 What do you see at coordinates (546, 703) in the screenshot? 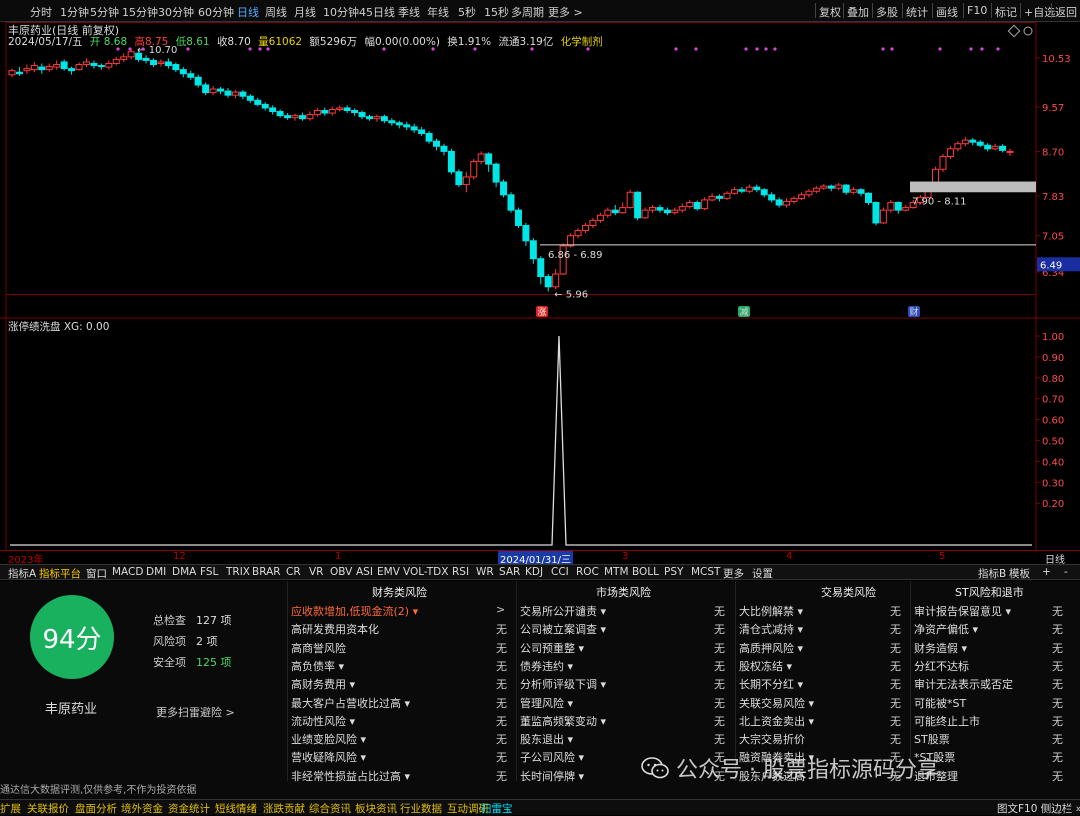
I see `risk-item: 管理风险 ▾` at bounding box center [546, 703].